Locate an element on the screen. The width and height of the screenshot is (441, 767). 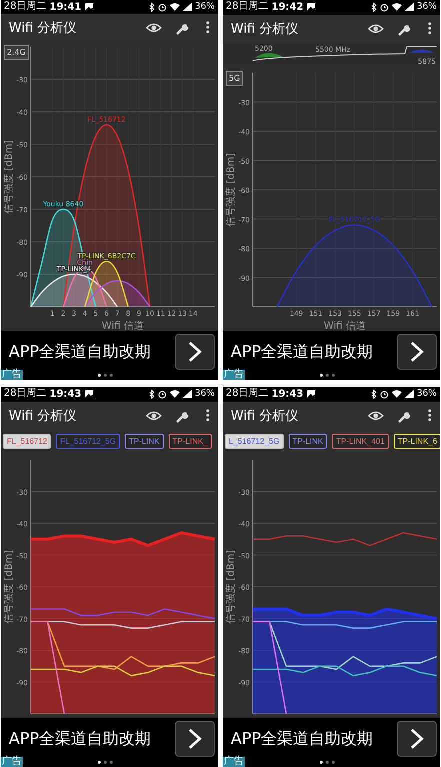
network-tab: L_516712_5G is located at coordinates (254, 442).